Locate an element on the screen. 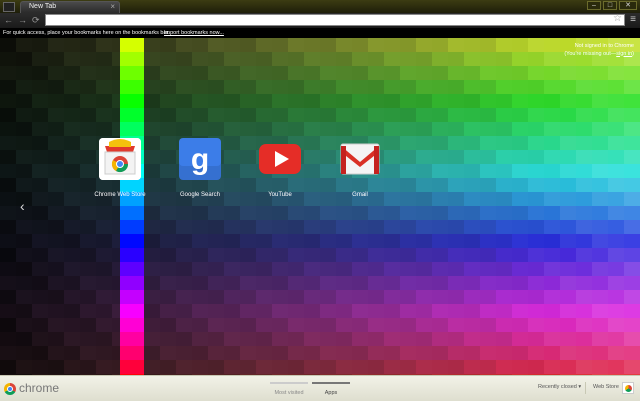  bookmark-star-icon: ☆ is located at coordinates (617, 18).